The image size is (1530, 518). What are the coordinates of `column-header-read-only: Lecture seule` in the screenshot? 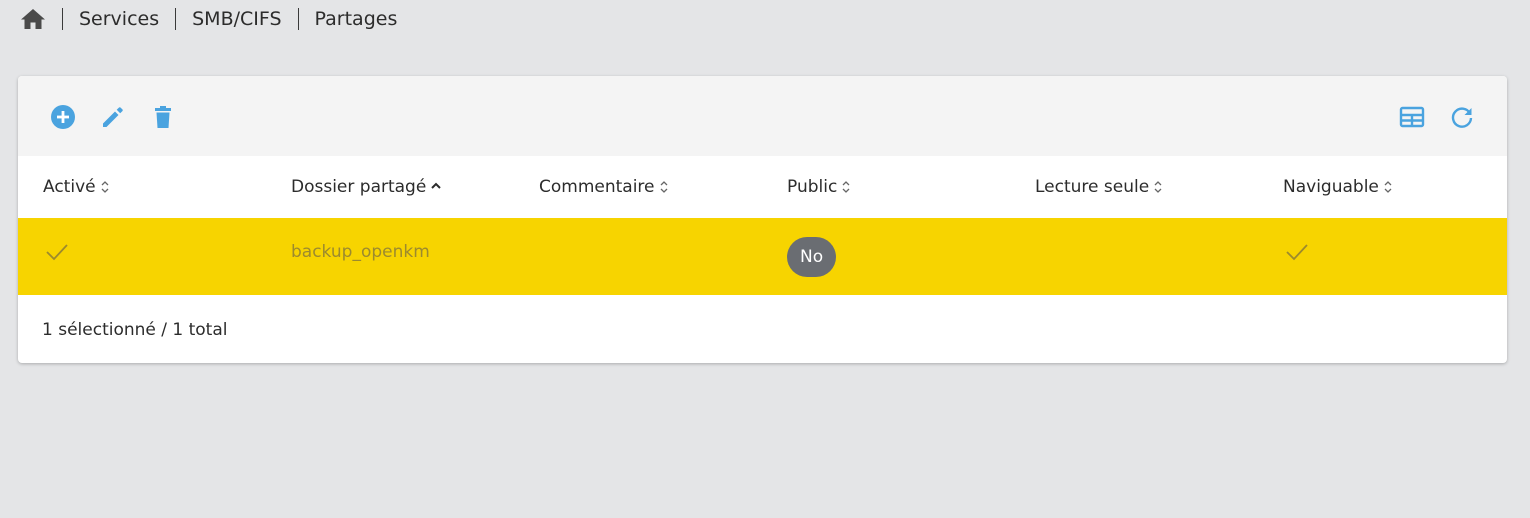 It's located at (1099, 187).